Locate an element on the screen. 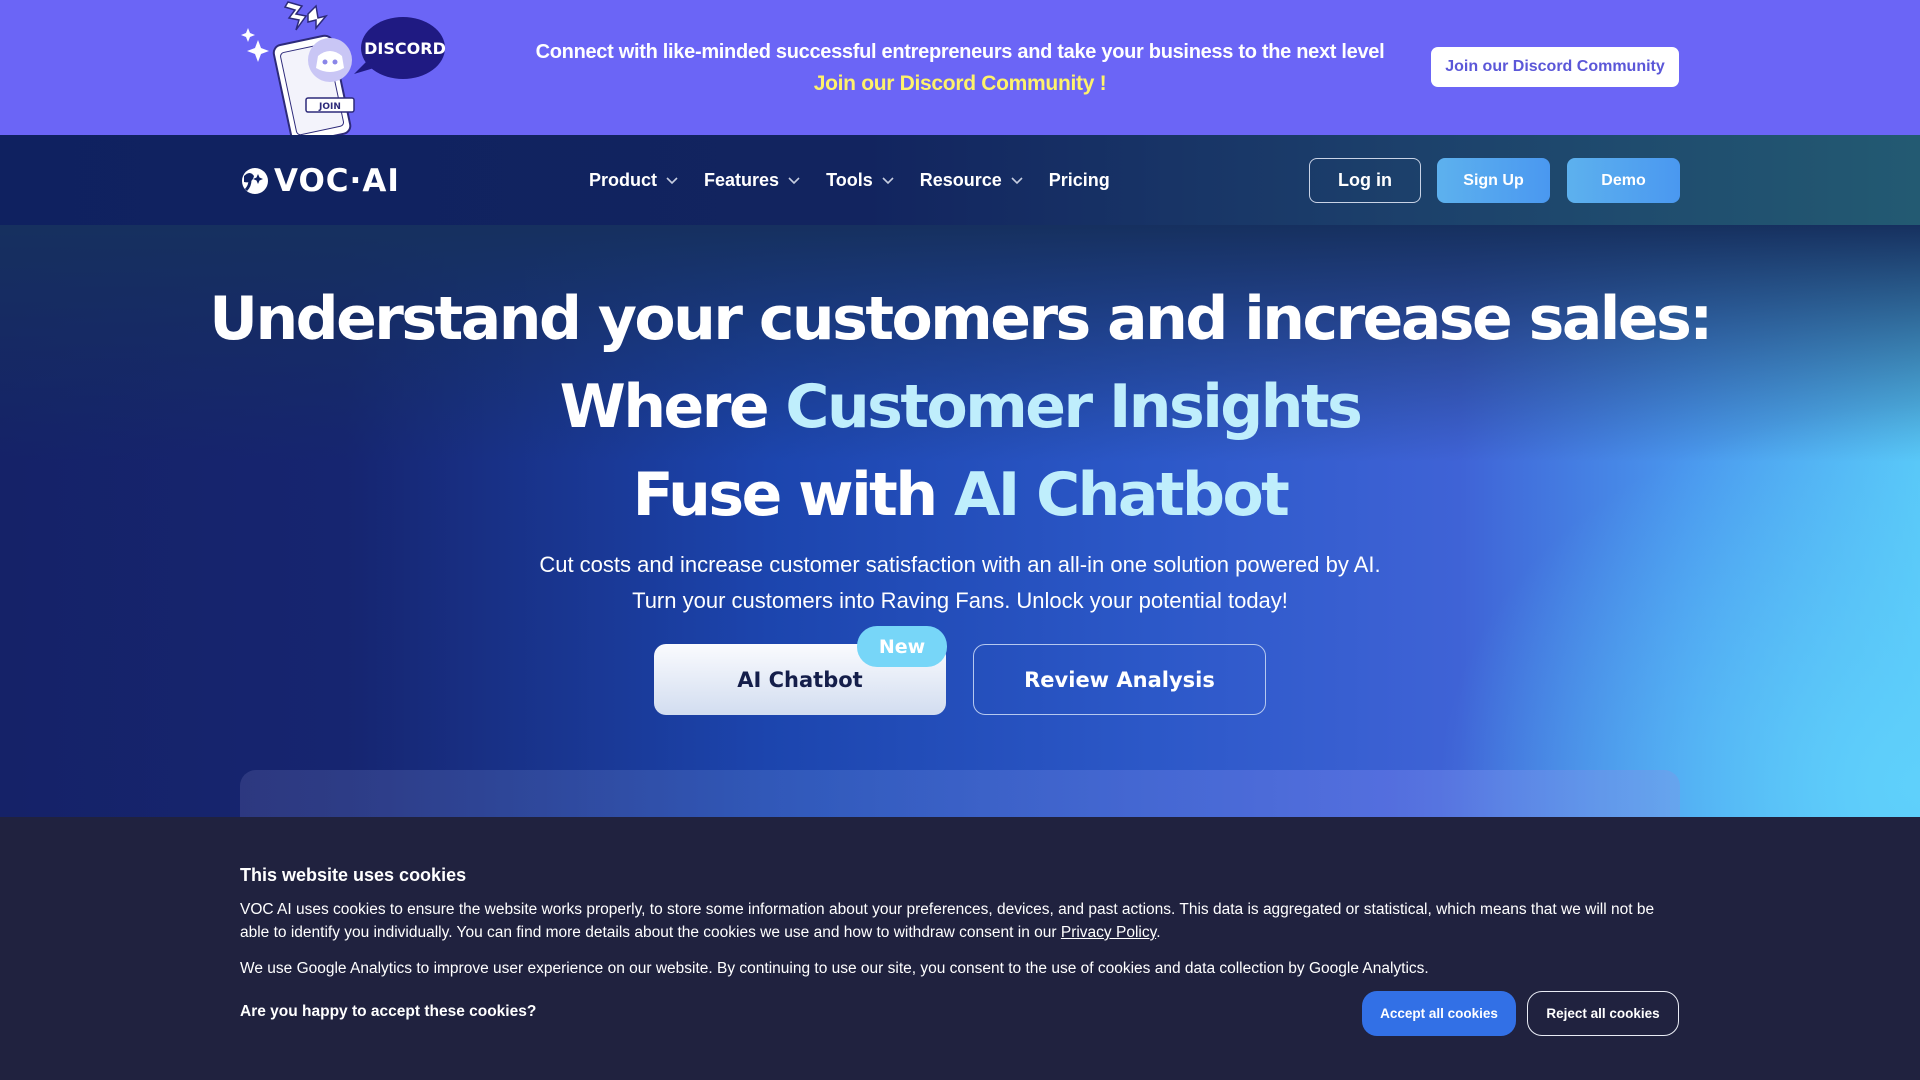  signup-button: Sign Up is located at coordinates (1493, 180).